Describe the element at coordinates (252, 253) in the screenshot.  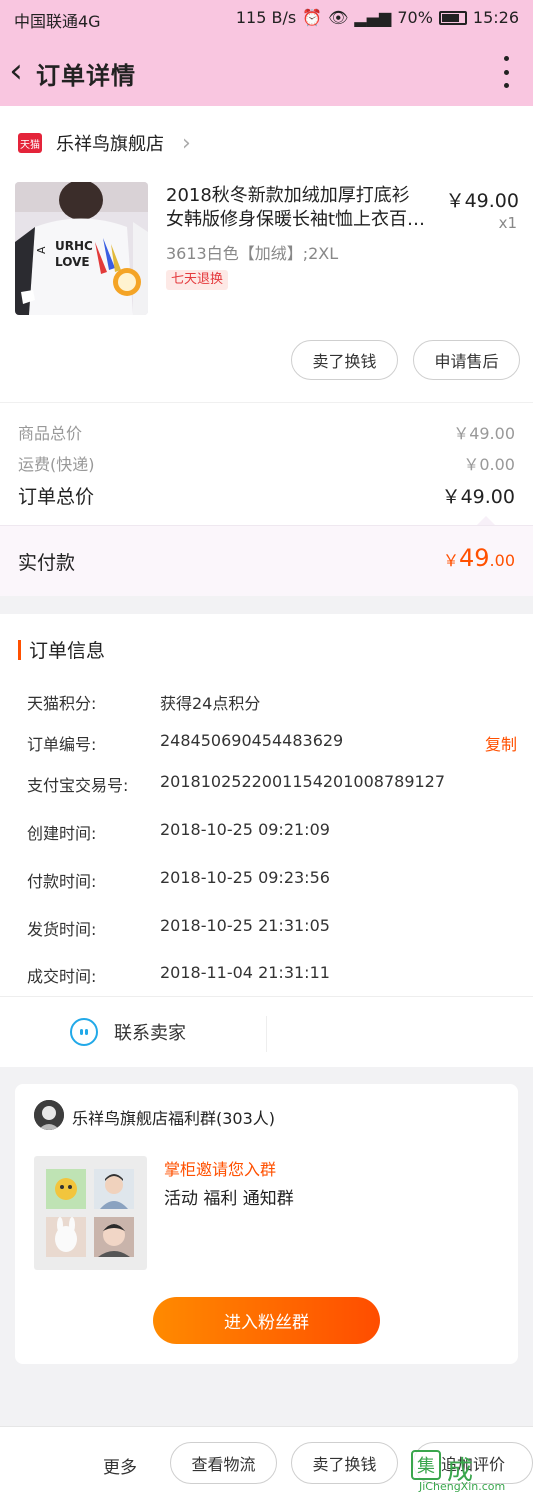
I see `product-sku: 3613白色【加绒】;2XL` at that location.